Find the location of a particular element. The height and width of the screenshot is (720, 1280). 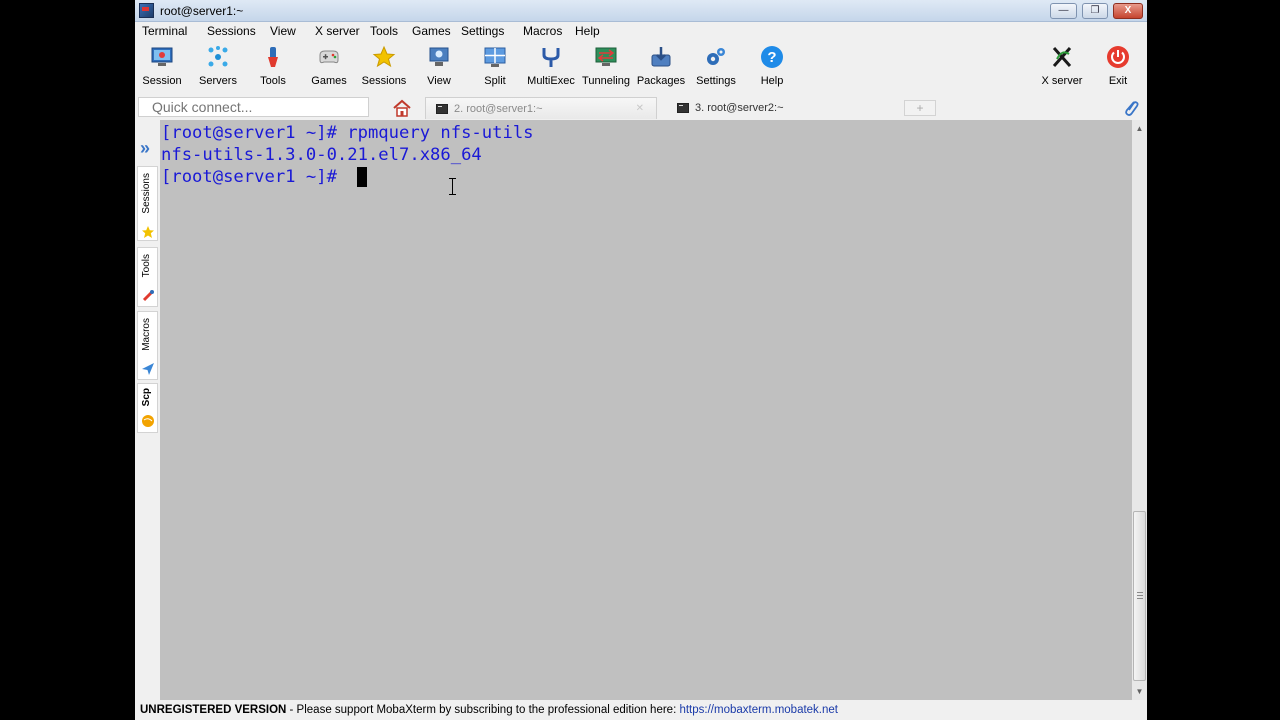

menu-sessions: Sessions is located at coordinates (231, 31).